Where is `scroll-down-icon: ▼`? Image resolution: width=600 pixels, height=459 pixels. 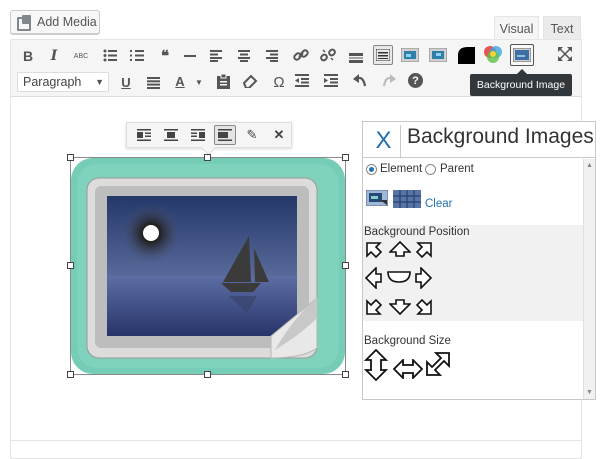
scroll-down-icon: ▼ is located at coordinates (589, 392).